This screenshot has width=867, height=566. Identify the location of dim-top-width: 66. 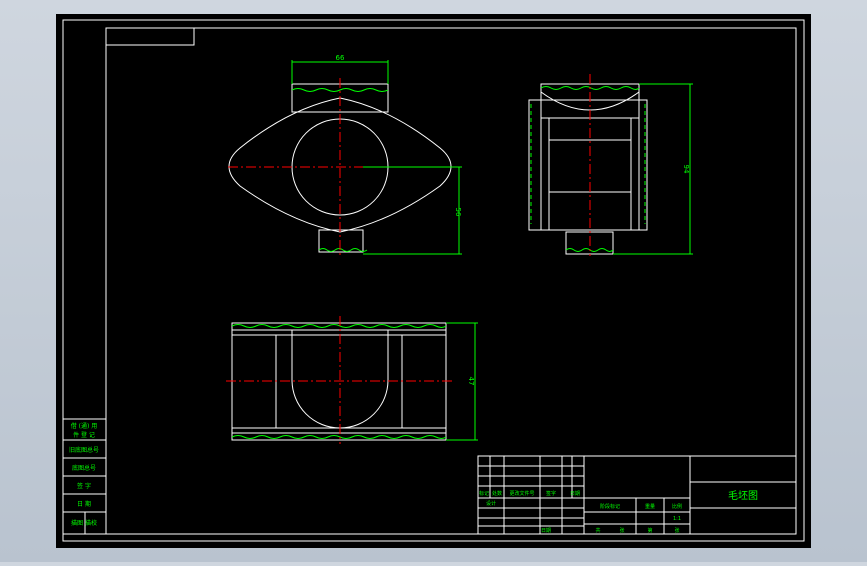
(340, 58).